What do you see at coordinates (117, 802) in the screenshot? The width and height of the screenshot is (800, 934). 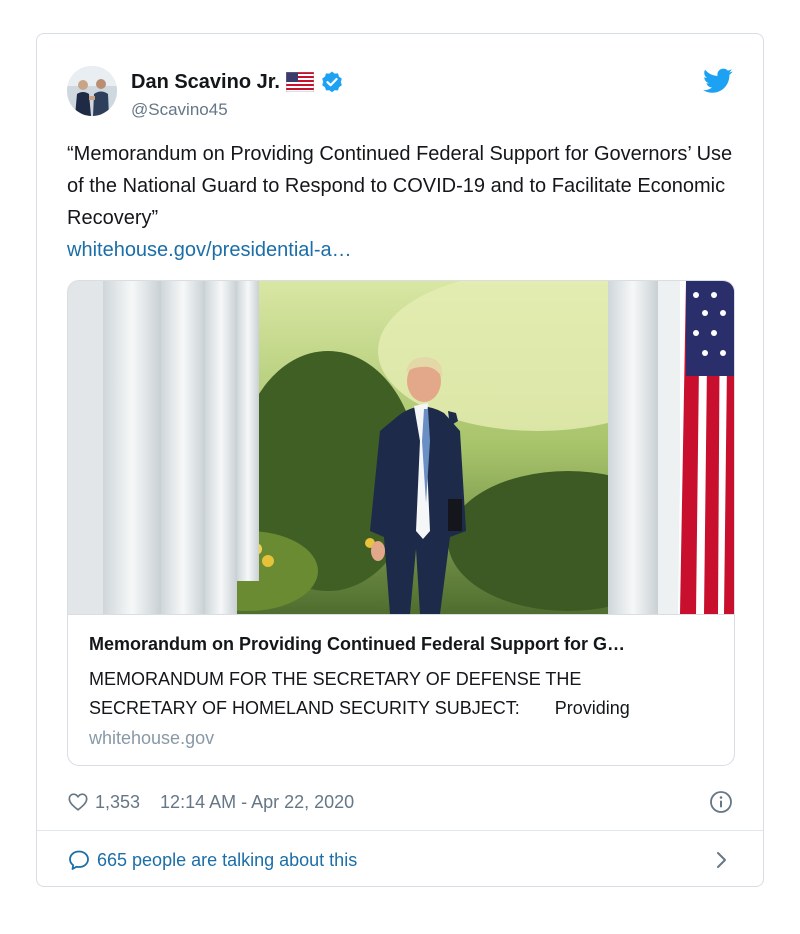 I see `like-count: 1,353` at bounding box center [117, 802].